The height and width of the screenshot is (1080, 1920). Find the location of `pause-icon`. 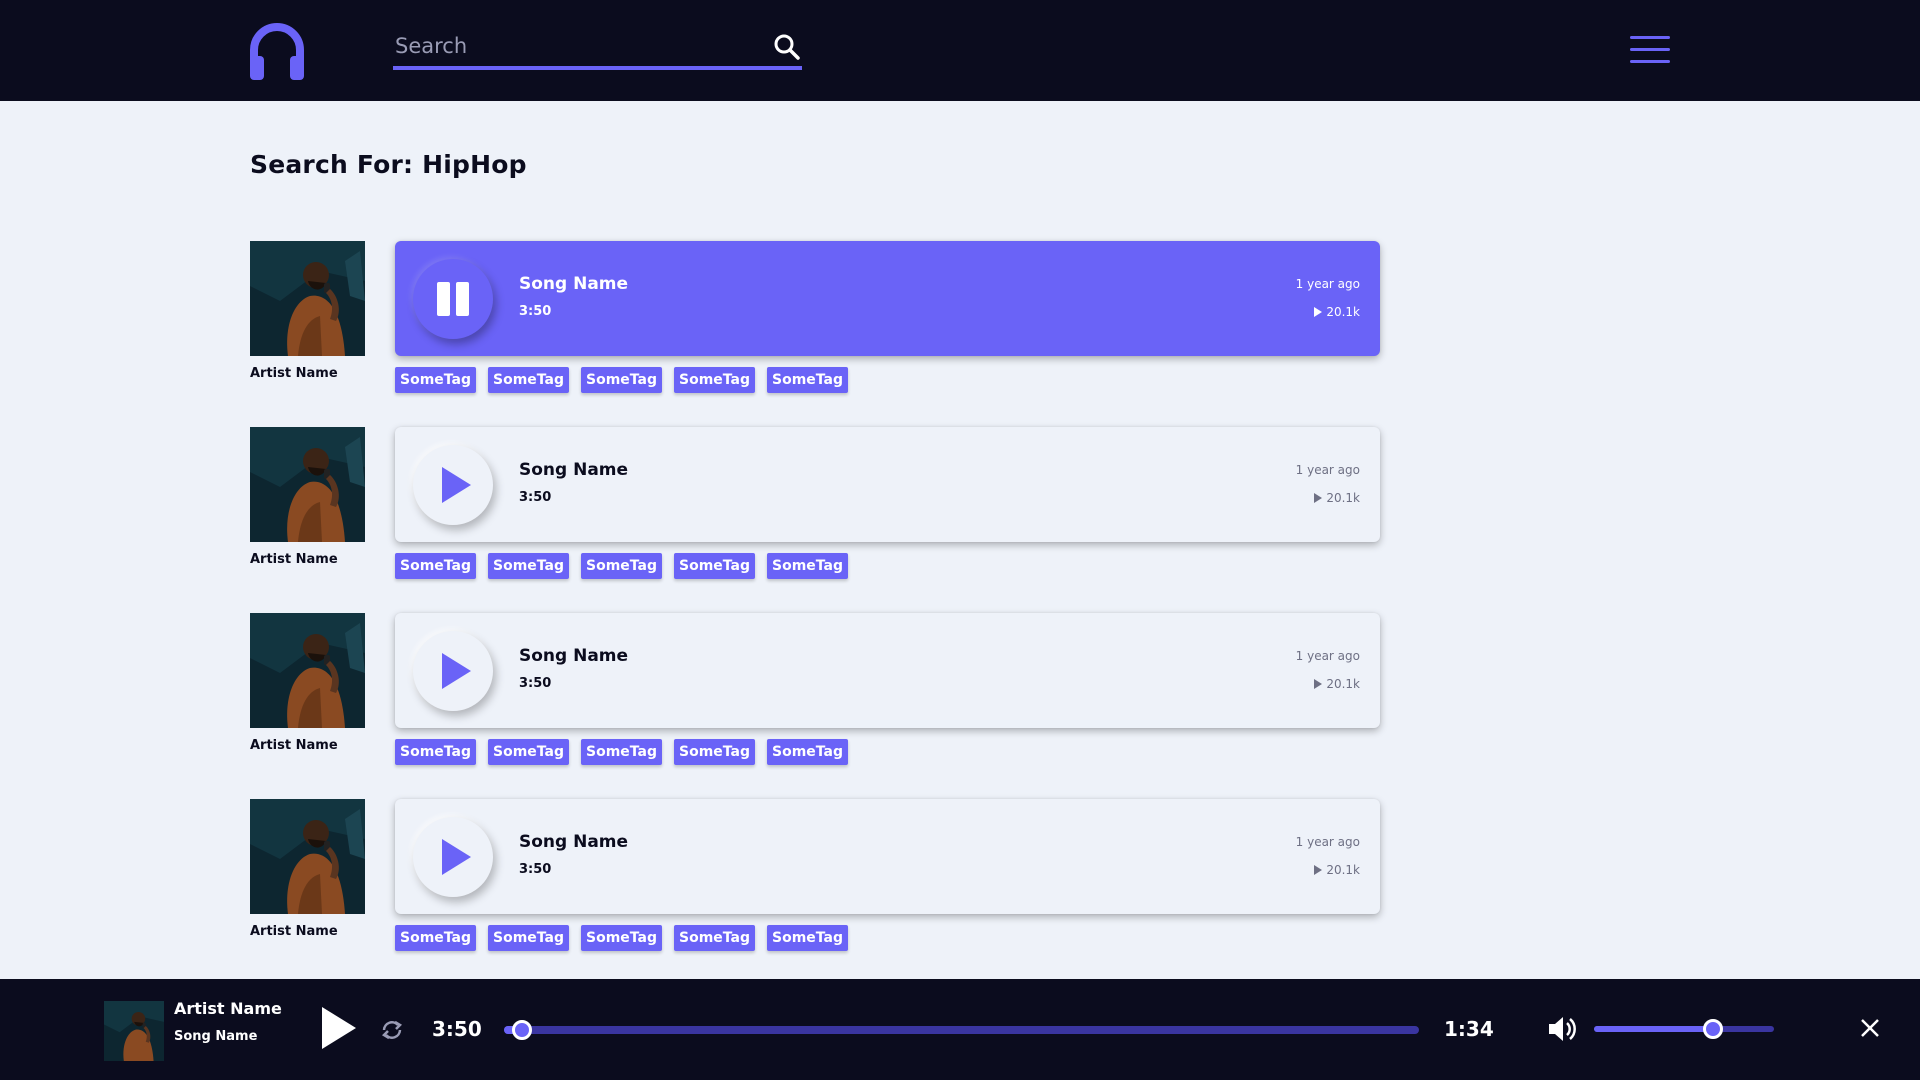

pause-icon is located at coordinates (453, 299).